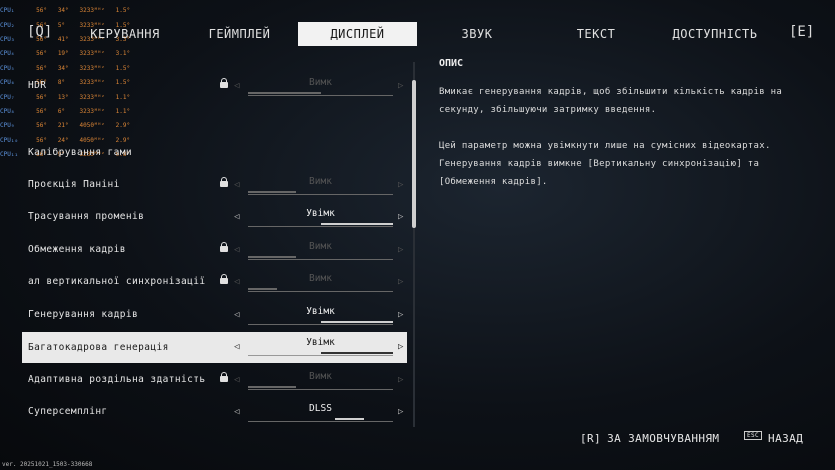 The width and height of the screenshot is (835, 470). Describe the element at coordinates (214, 217) in the screenshot. I see `setting-ray-tracing: Трасування променів ◁ Увімк ▷` at that location.